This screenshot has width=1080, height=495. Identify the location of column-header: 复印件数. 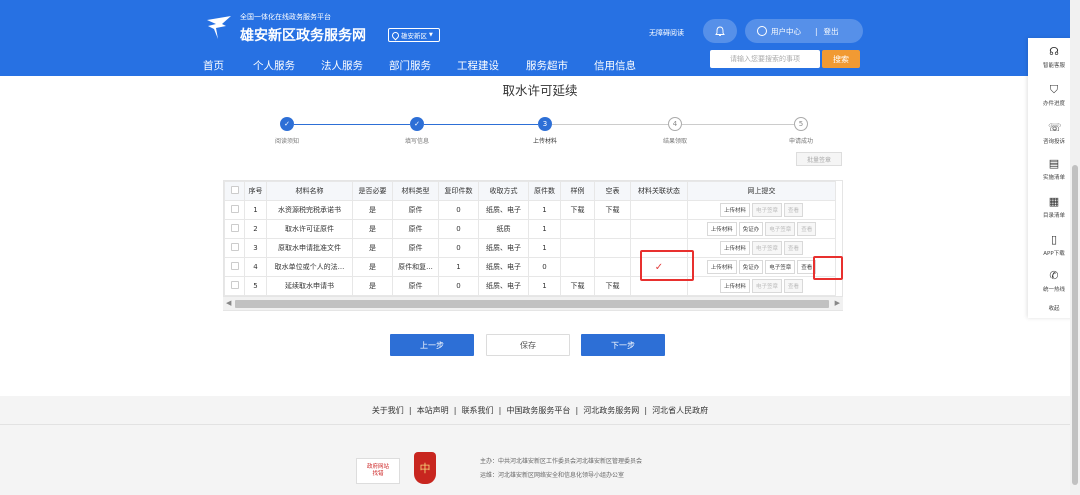
(458, 191).